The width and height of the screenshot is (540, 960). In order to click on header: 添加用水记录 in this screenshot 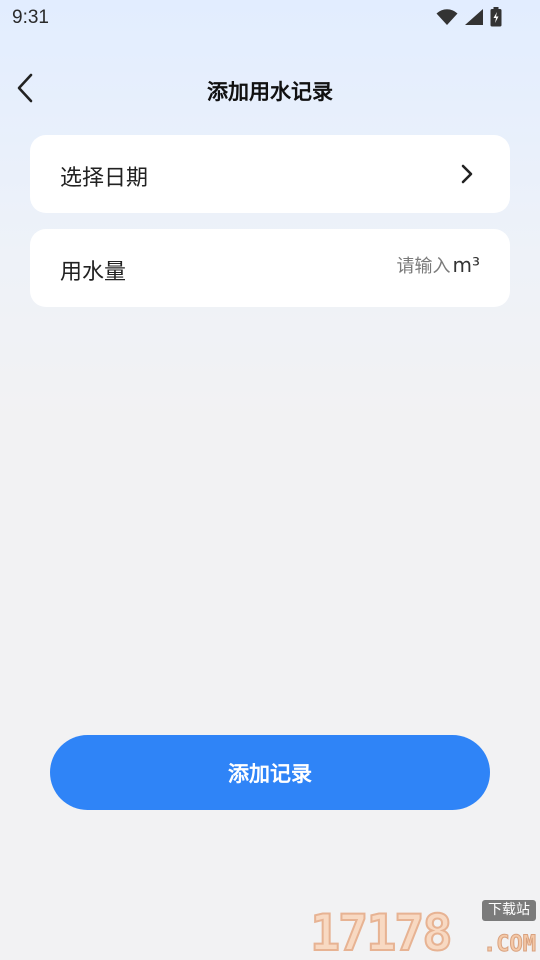, I will do `click(270, 90)`.